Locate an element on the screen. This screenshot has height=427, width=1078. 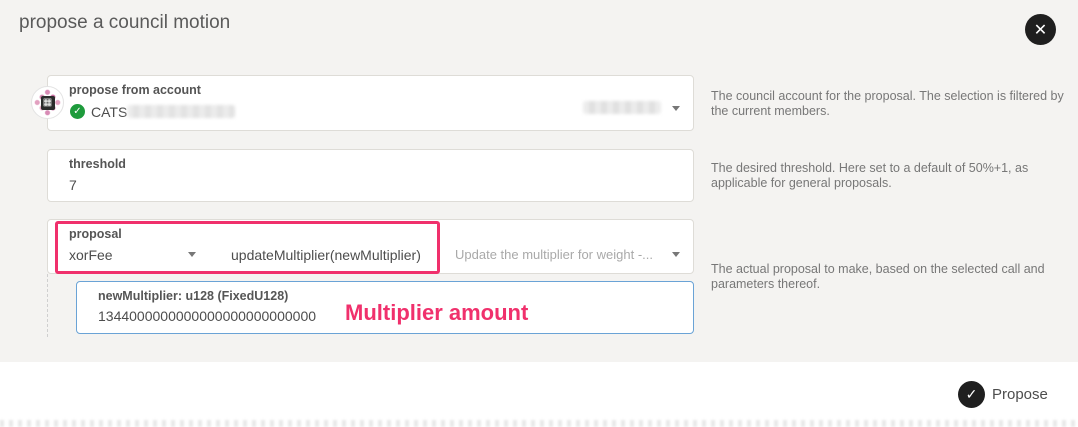
chevron-down-icon is located at coordinates (676, 108).